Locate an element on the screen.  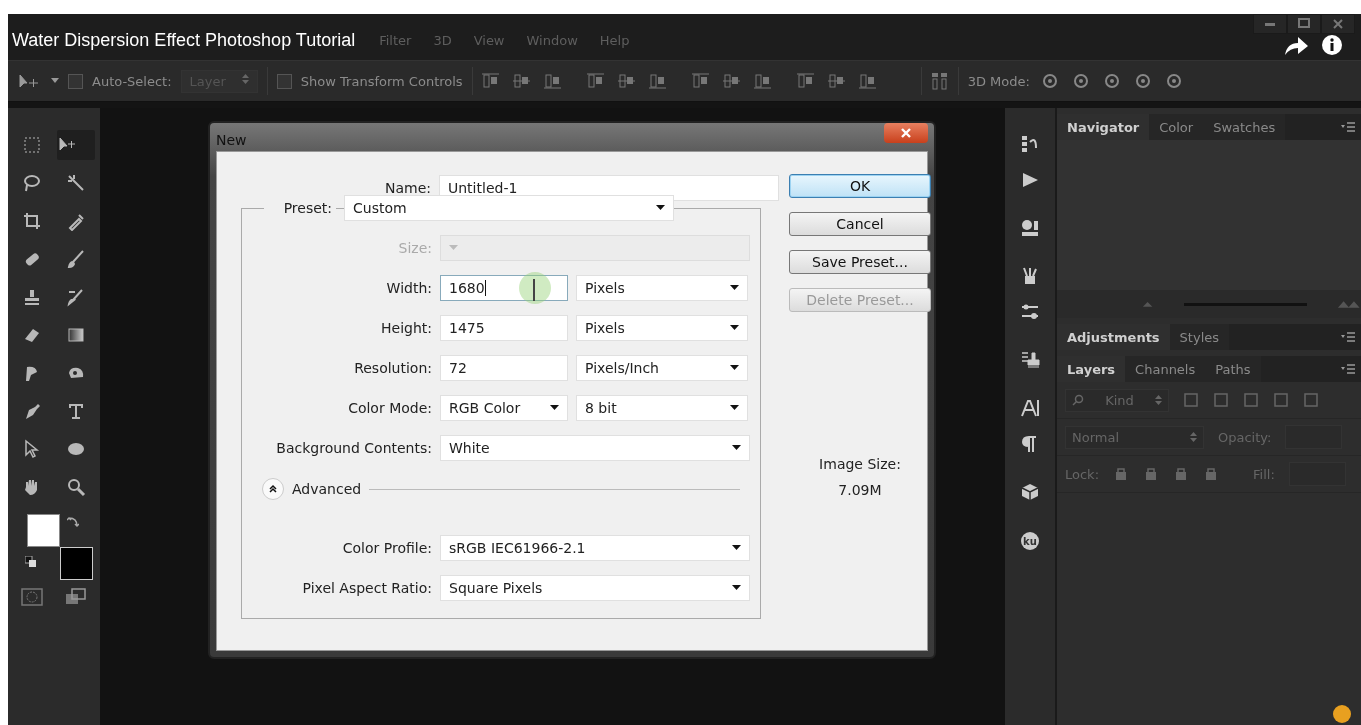
maximize-icon is located at coordinates (1304, 24).